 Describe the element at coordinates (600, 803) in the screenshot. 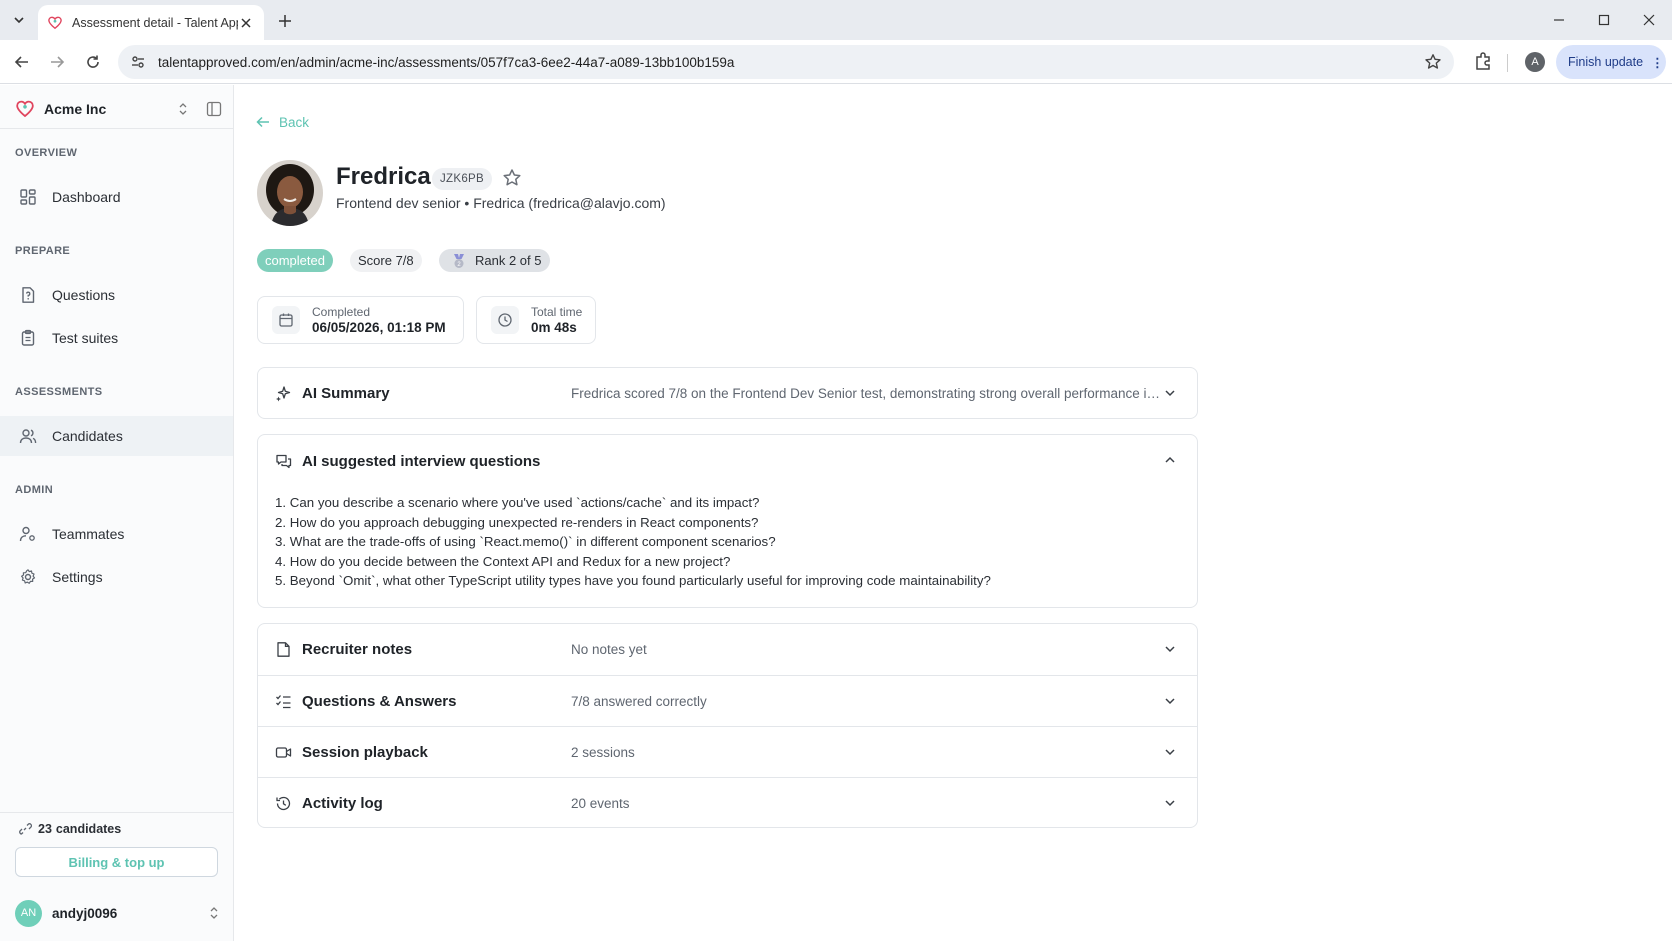

I see `activity-log-summary: 20 events` at that location.